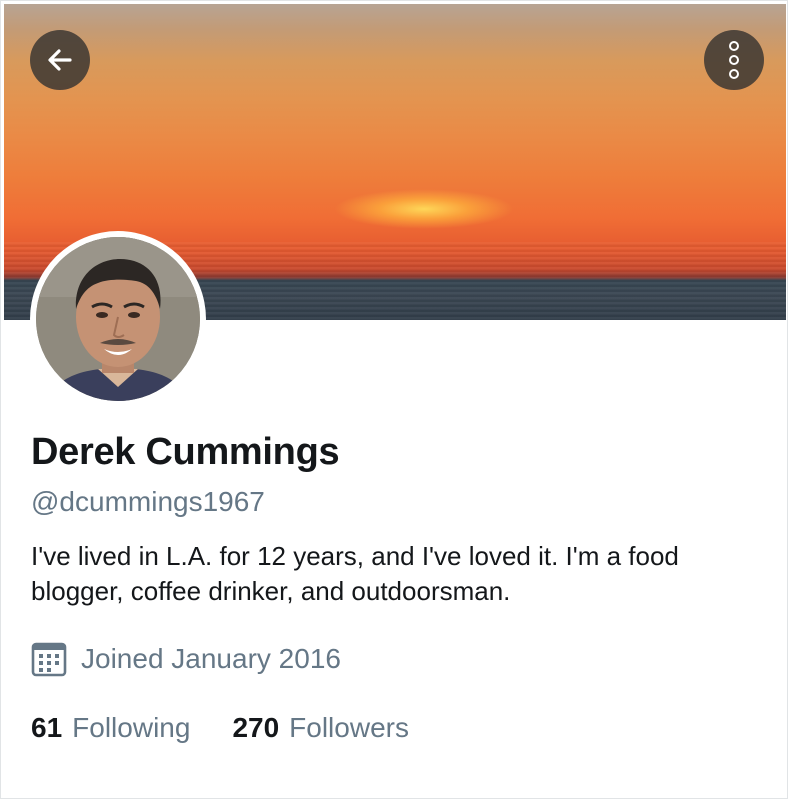 The width and height of the screenshot is (788, 799). Describe the element at coordinates (185, 452) in the screenshot. I see `profile-name: Derek Cummings` at that location.